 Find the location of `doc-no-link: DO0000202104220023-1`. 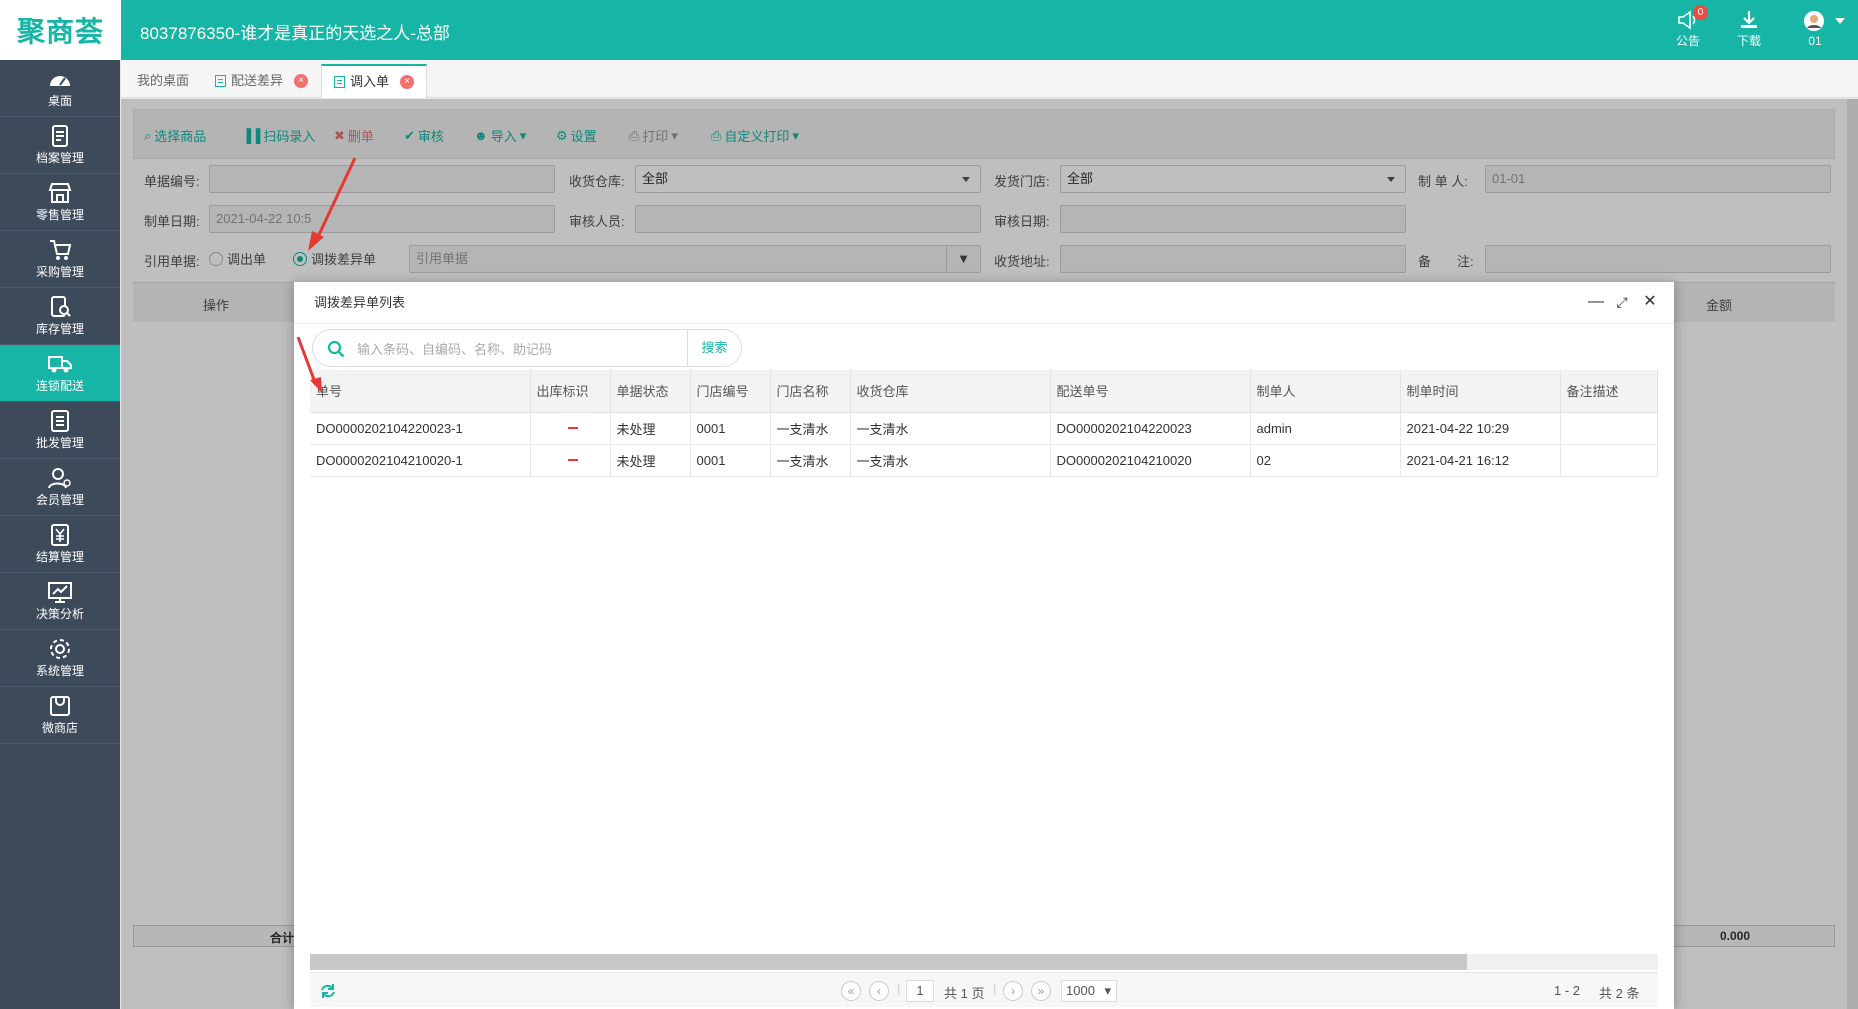

doc-no-link: DO0000202104220023-1 is located at coordinates (420, 428).